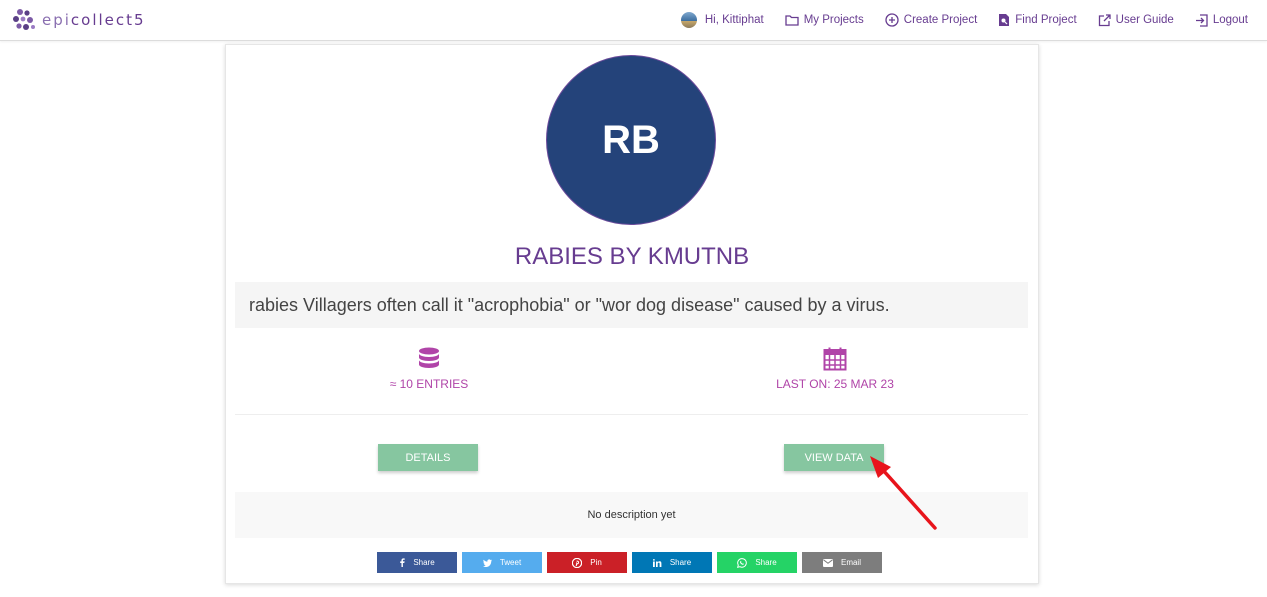 This screenshot has width=1267, height=597. Describe the element at coordinates (1201, 20) in the screenshot. I see `logout-icon` at that location.